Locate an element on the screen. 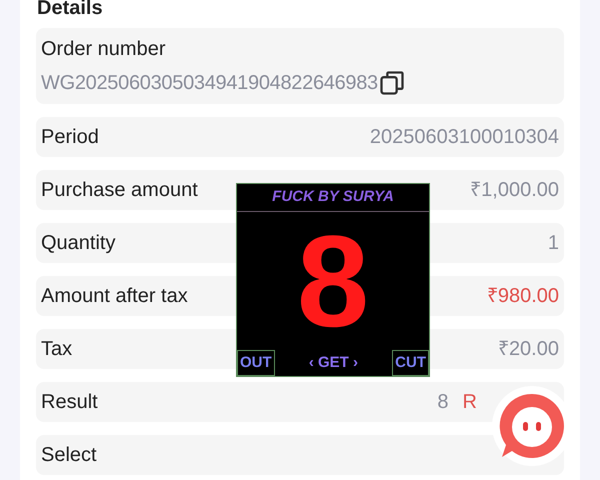 This screenshot has width=600, height=480. row-value: R is located at coordinates (469, 402).